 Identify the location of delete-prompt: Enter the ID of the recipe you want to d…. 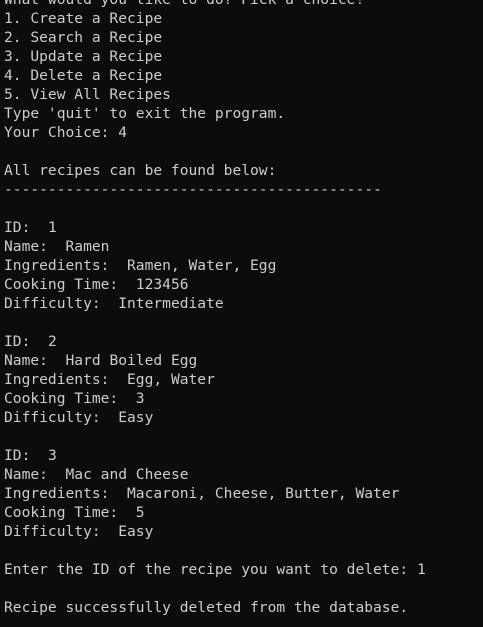
(210, 569).